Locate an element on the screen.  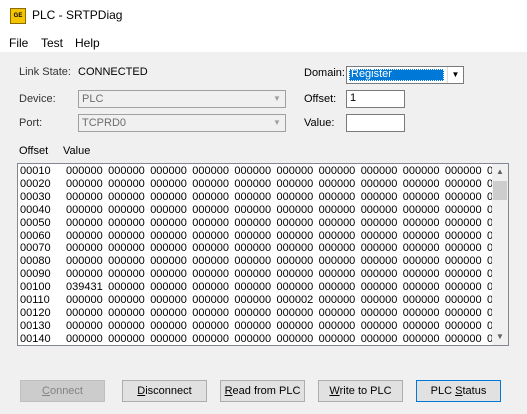
row-offset: 00020 is located at coordinates (35, 183).